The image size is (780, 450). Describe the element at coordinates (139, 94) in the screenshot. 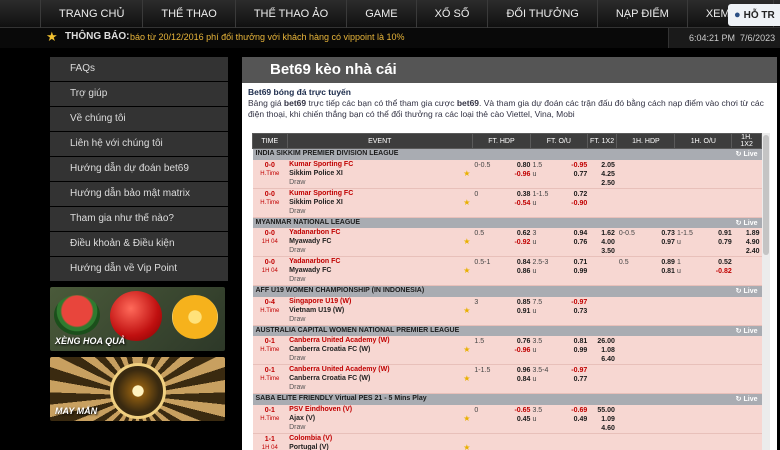

I see `sidebar-item-help: Trợ giúp` at that location.